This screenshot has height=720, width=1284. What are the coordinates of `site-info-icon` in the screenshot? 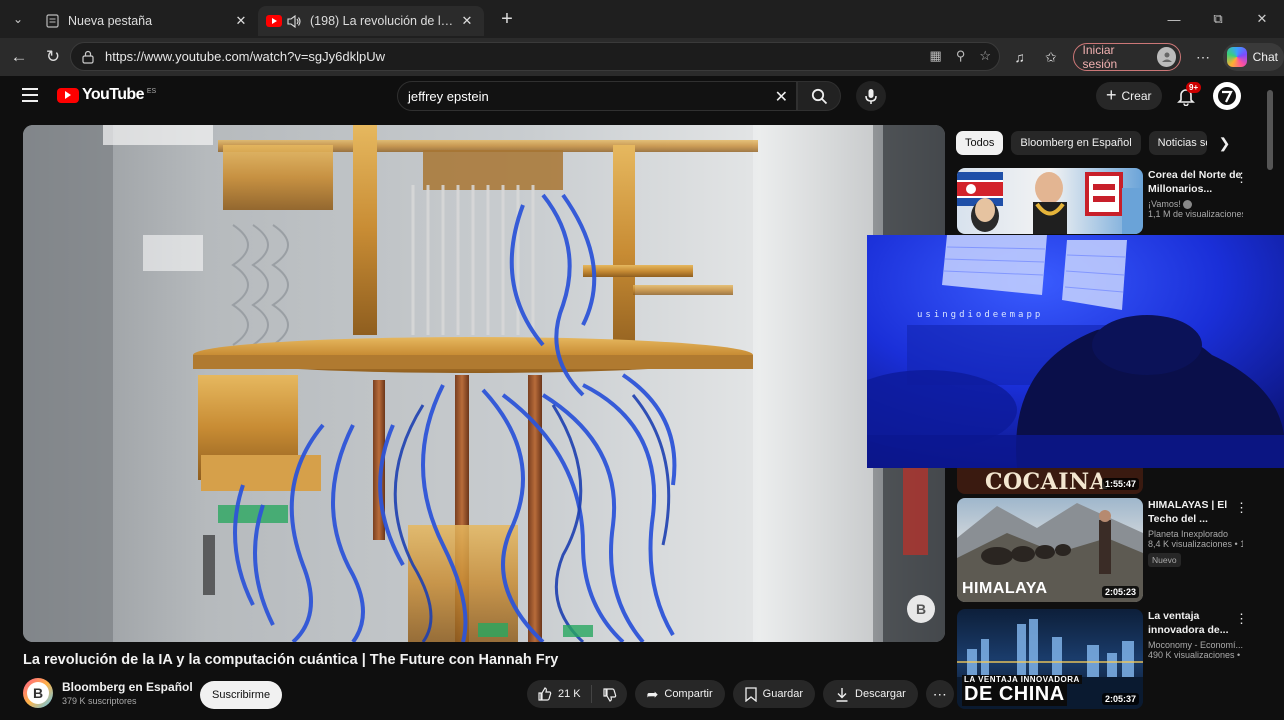 It's located at (88, 57).